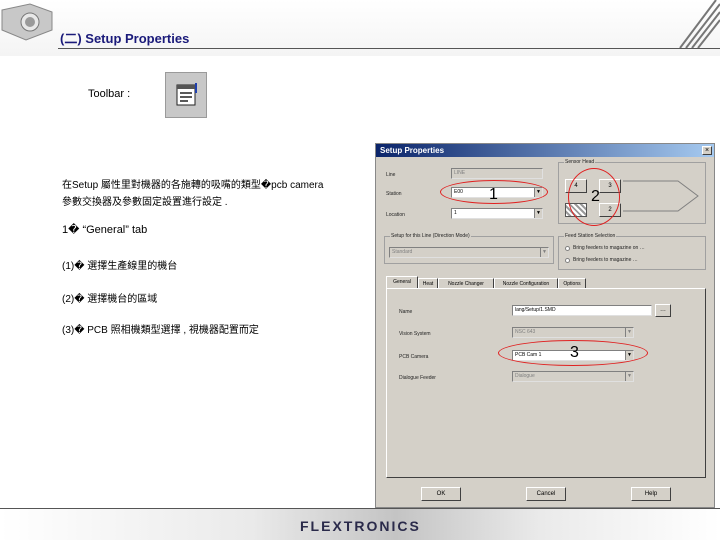 The height and width of the screenshot is (540, 720). What do you see at coordinates (699, 24) in the screenshot?
I see `header-decoration` at bounding box center [699, 24].